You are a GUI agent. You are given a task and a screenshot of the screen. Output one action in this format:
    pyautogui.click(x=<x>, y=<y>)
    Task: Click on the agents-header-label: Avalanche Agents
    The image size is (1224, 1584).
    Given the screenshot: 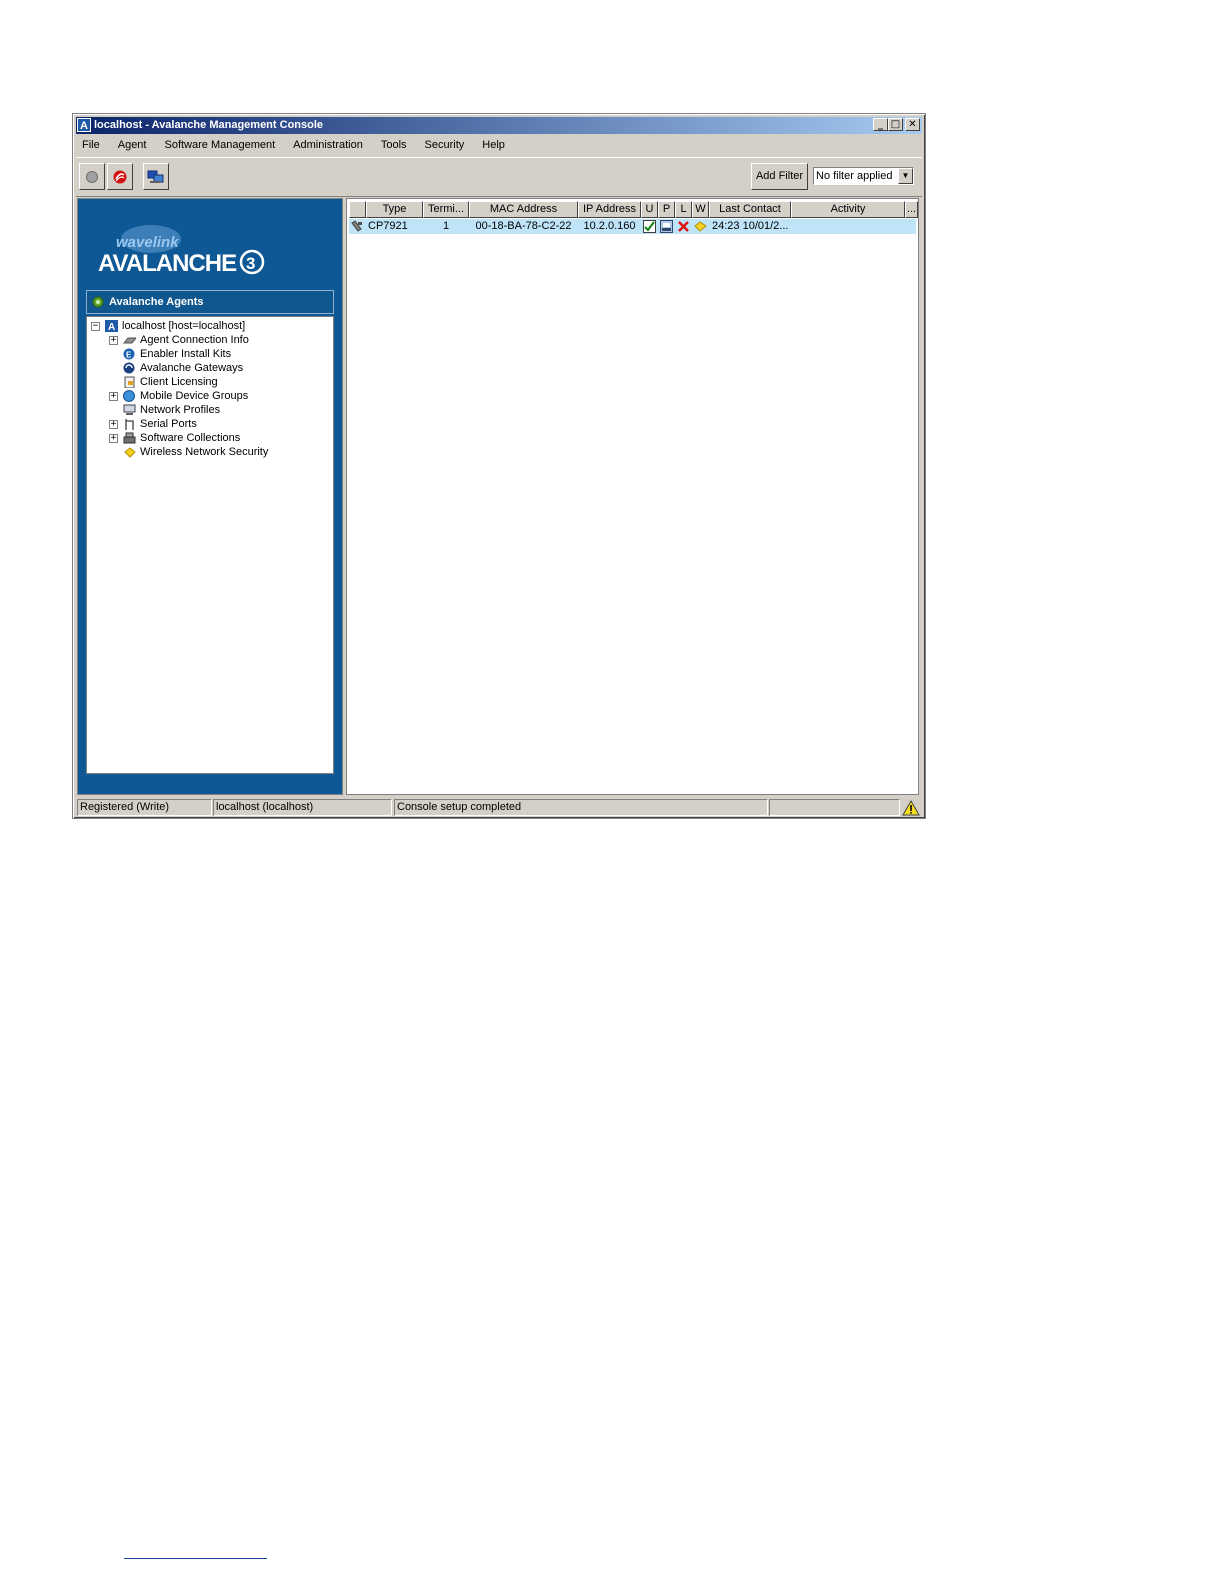 What is the action you would take?
    pyautogui.click(x=156, y=302)
    